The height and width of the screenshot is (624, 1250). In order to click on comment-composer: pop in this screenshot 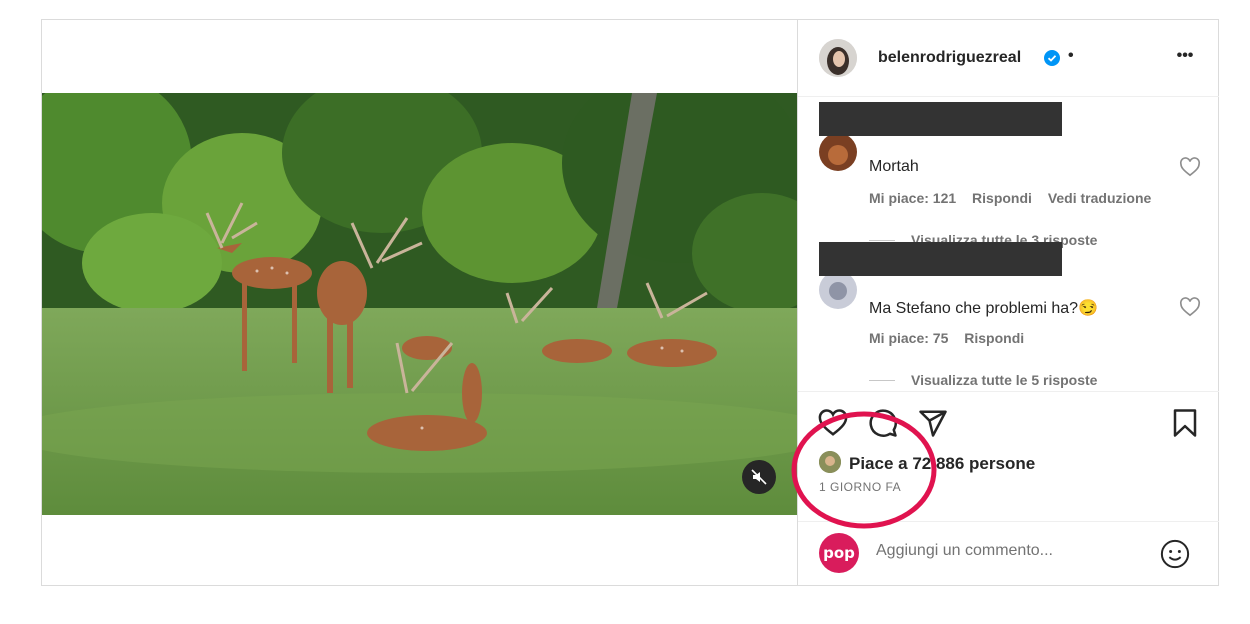, I will do `click(1008, 553)`.